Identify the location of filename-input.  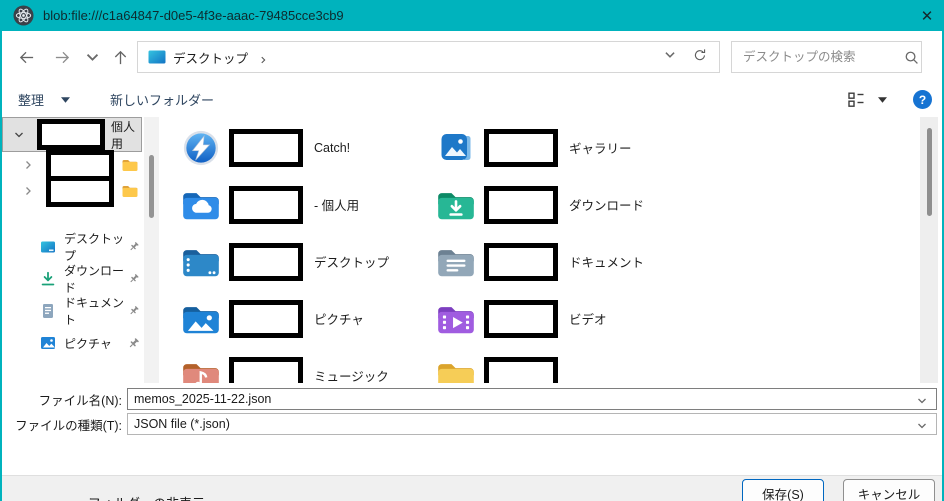
(535, 399).